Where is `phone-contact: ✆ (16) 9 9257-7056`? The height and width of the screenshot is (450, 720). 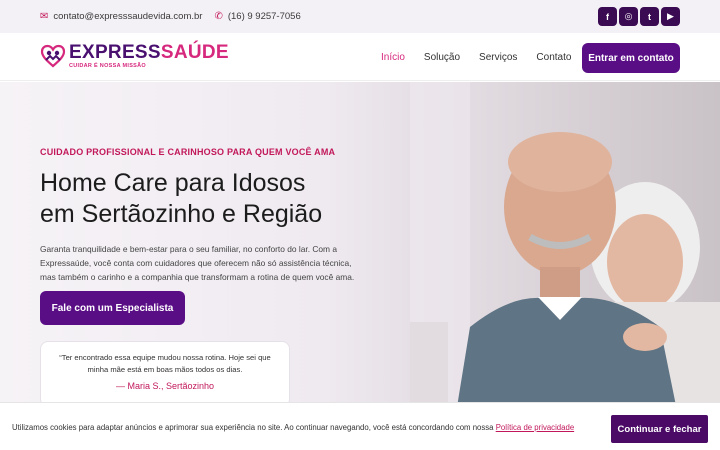 phone-contact: ✆ (16) 9 9257-7056 is located at coordinates (257, 16).